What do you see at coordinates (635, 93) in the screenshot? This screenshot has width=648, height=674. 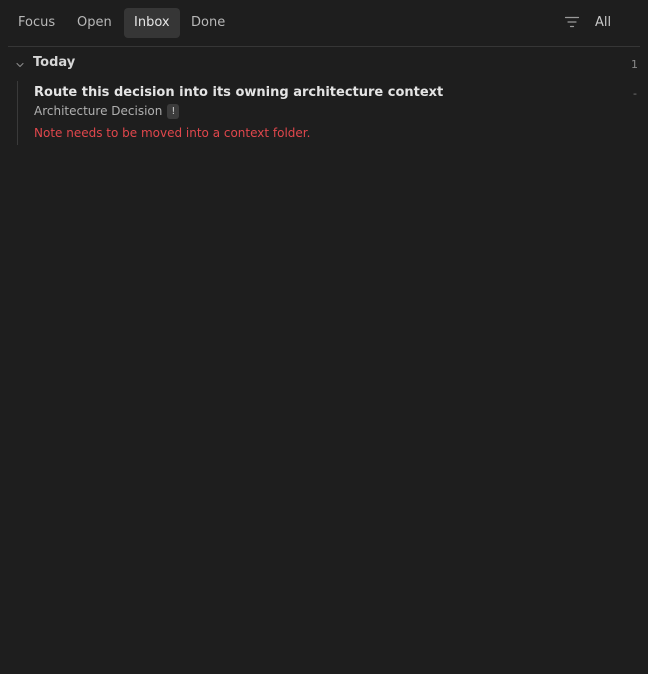 I see `item-meta: -` at bounding box center [635, 93].